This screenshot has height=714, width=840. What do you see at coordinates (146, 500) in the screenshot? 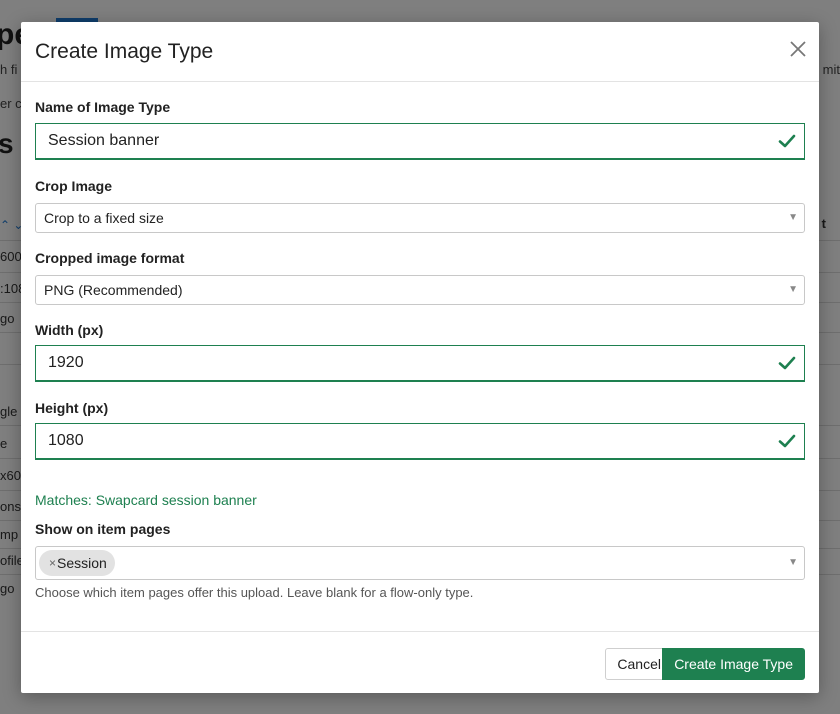
I see `match-note: Matches: Swapcard session banner` at bounding box center [146, 500].